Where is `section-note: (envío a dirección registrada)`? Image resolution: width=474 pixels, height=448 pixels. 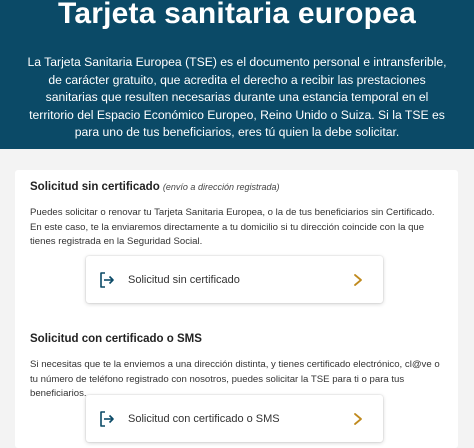
section-note: (envío a dirección registrada) is located at coordinates (221, 187).